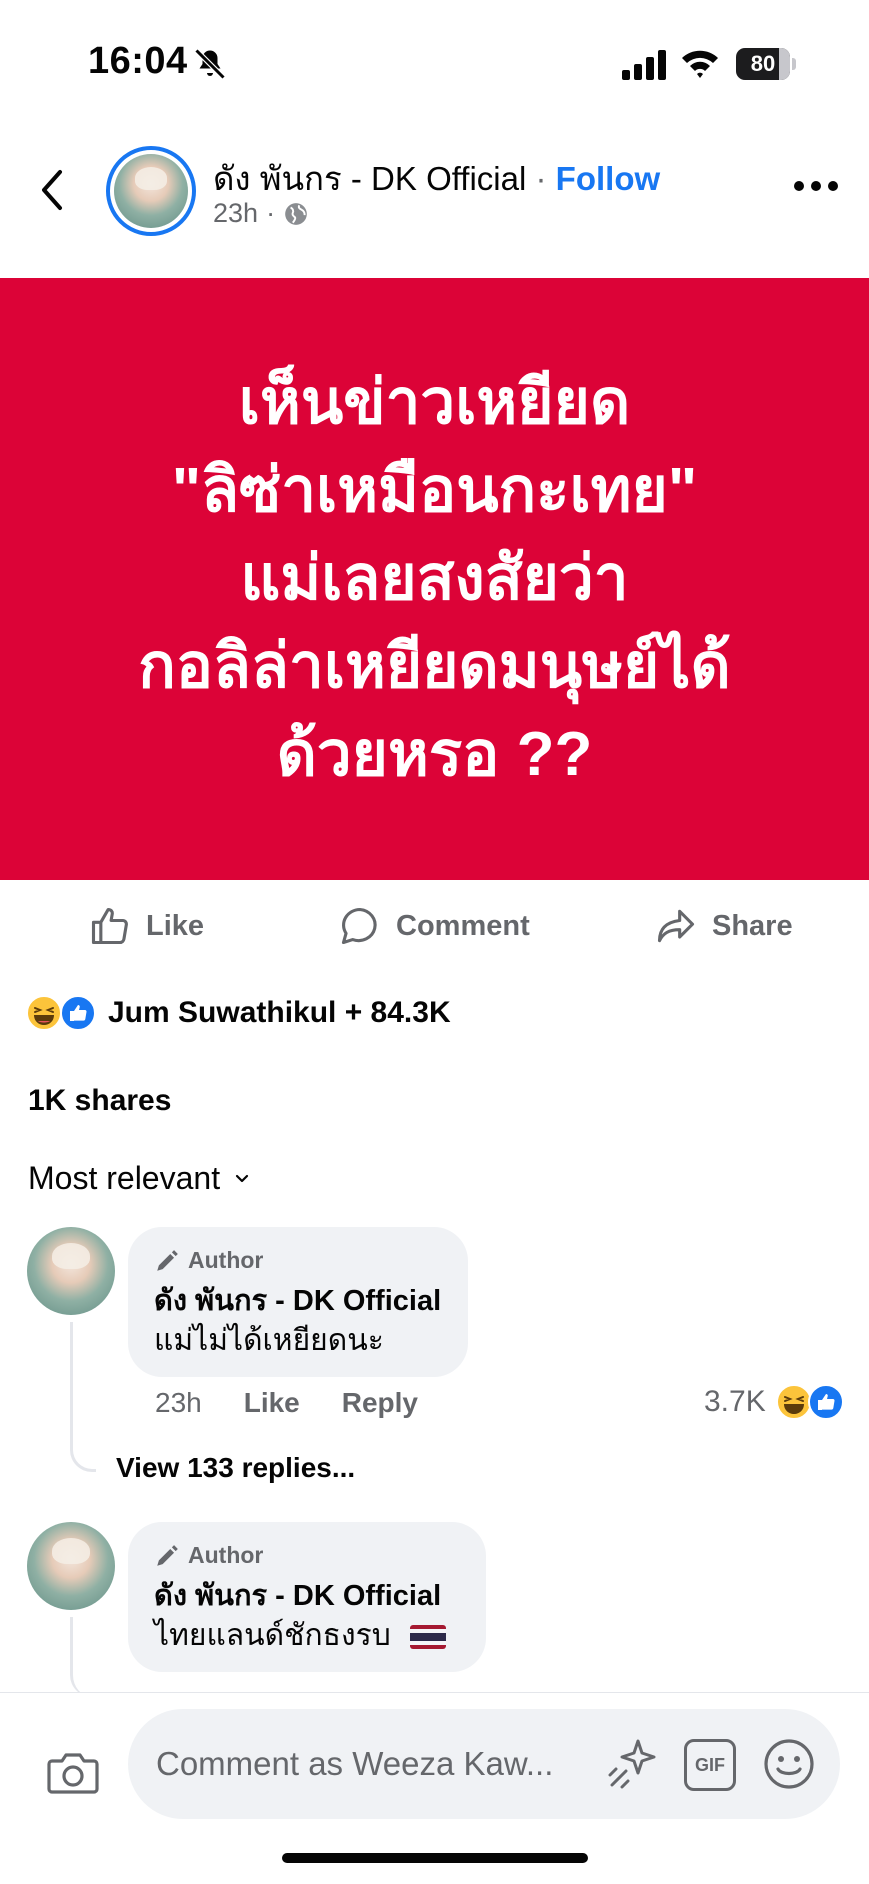  Describe the element at coordinates (463, 925) in the screenshot. I see `comment-label: Comment` at that location.